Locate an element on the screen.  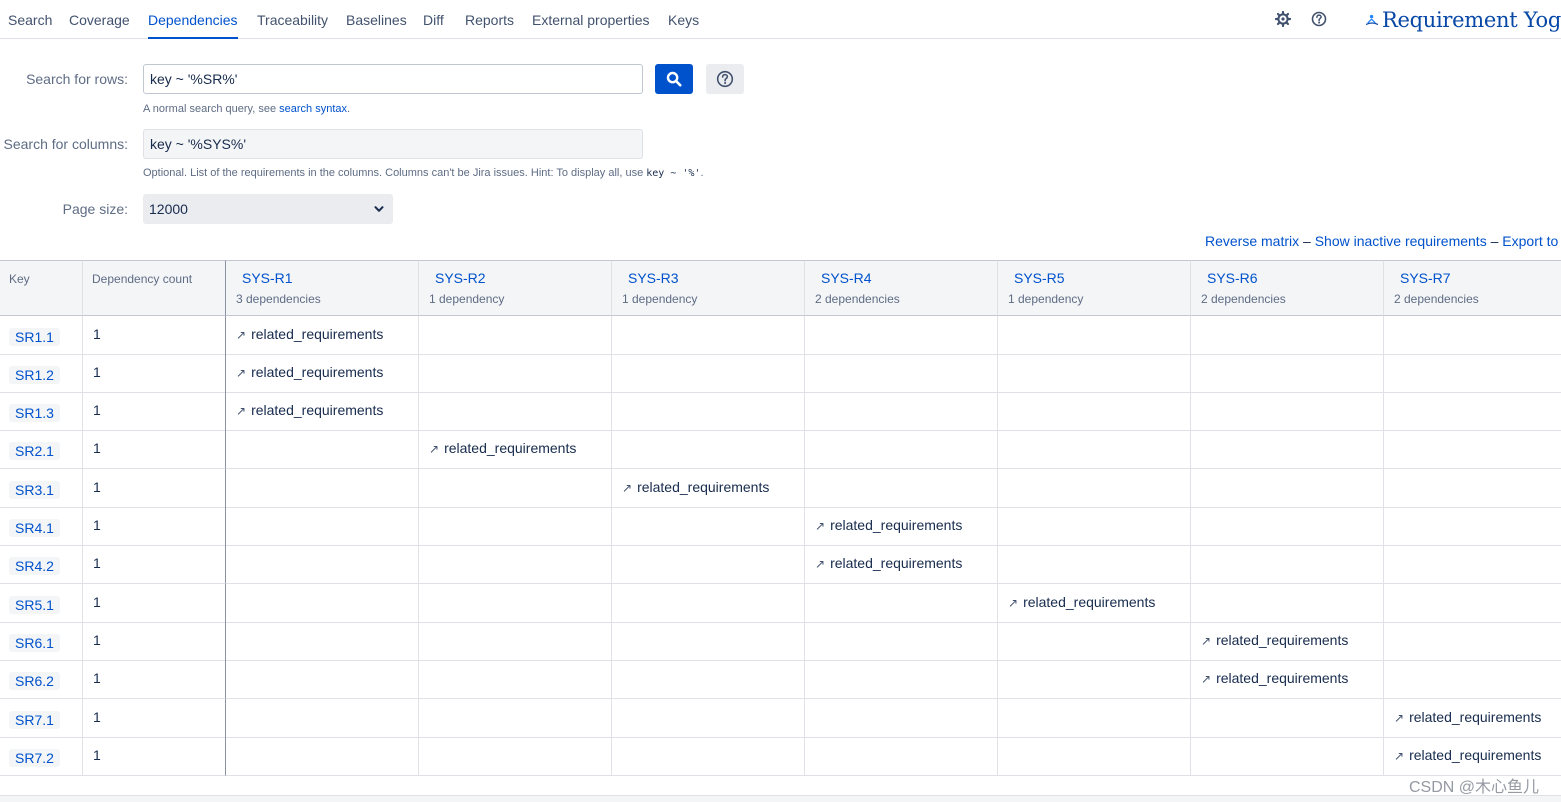
help-icon is located at coordinates (1319, 19).